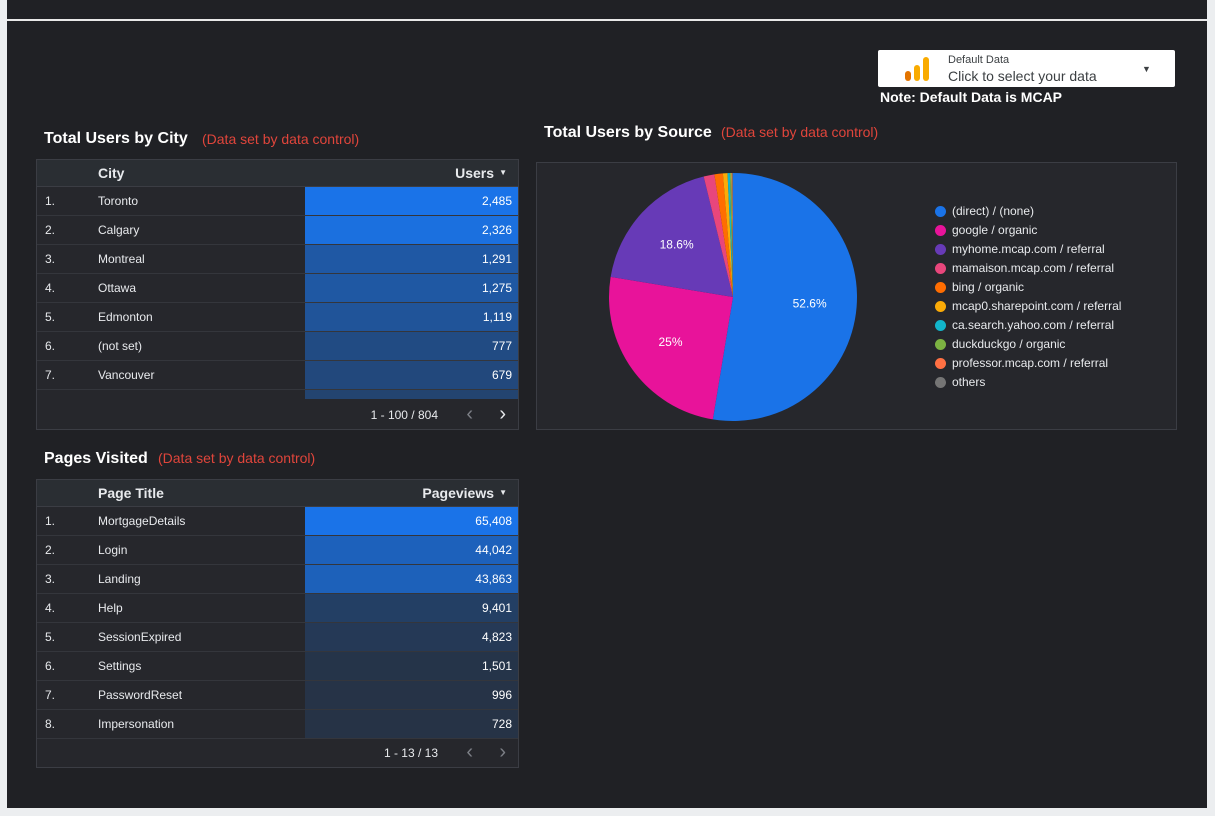  What do you see at coordinates (917, 69) in the screenshot?
I see `analytics-icon` at bounding box center [917, 69].